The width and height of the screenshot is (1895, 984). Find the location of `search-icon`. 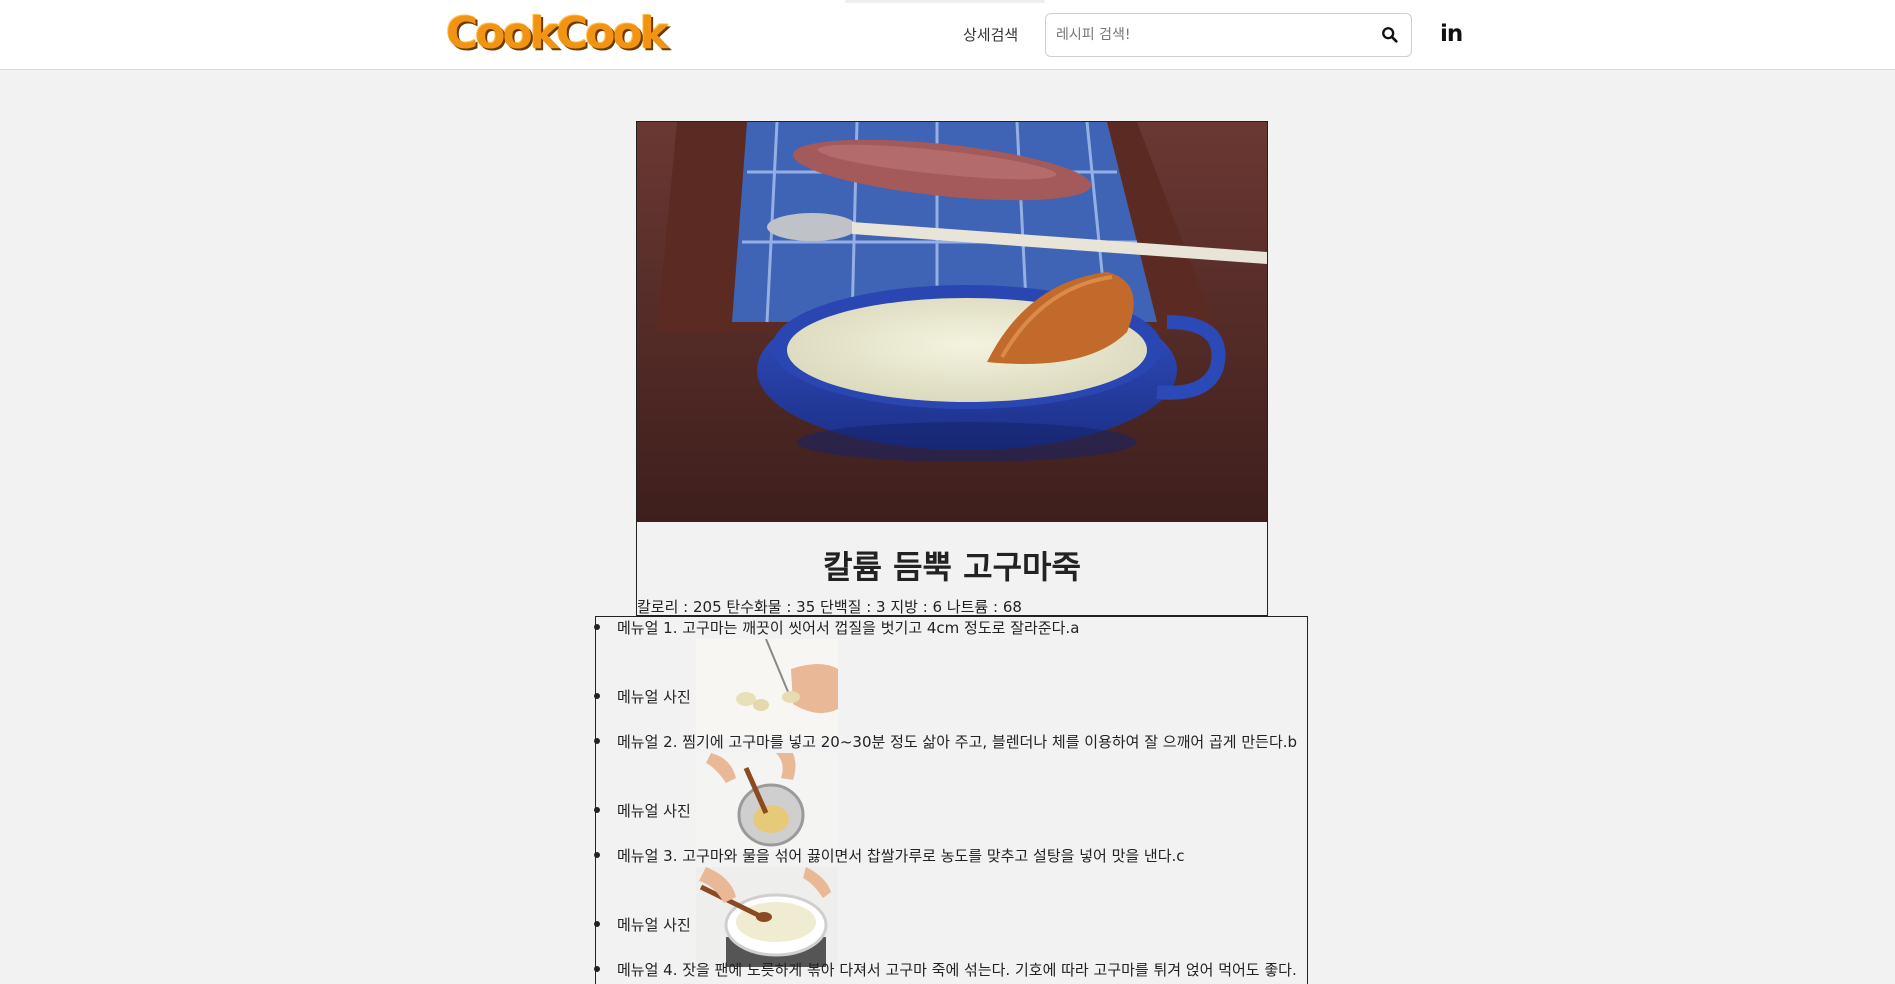

search-icon is located at coordinates (1390, 35).